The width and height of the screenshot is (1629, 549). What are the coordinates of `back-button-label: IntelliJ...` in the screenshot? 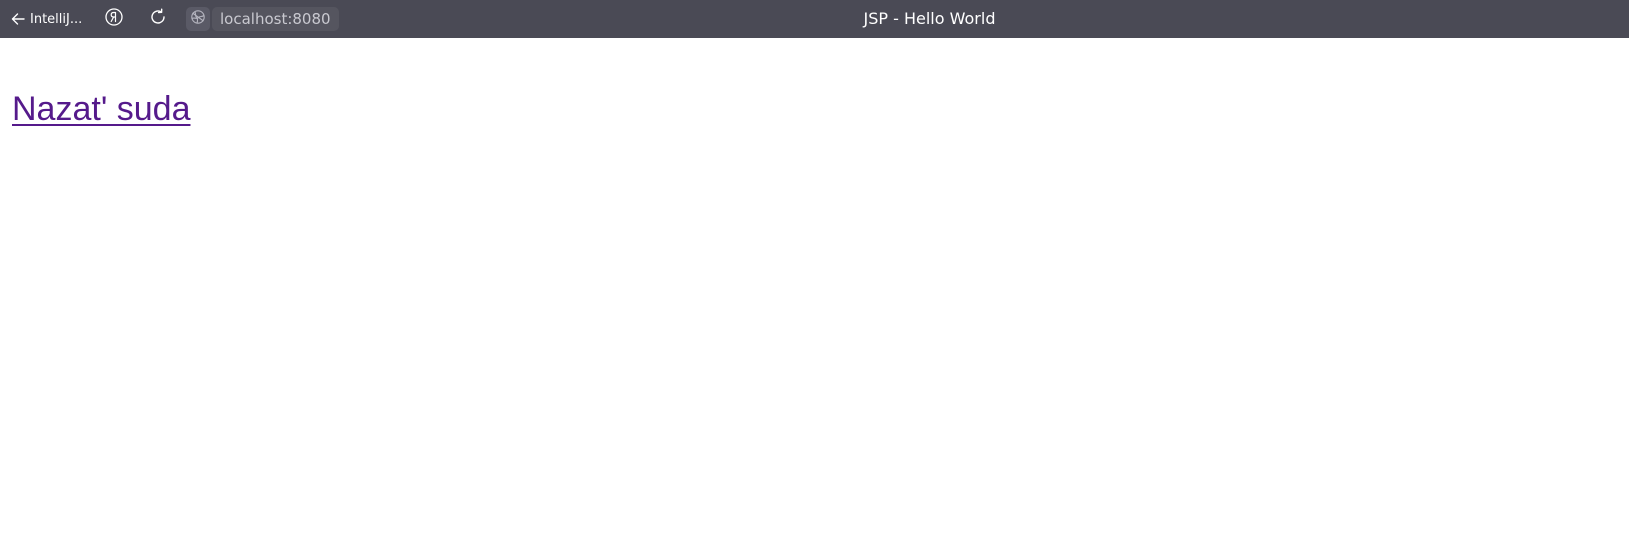 It's located at (56, 19).